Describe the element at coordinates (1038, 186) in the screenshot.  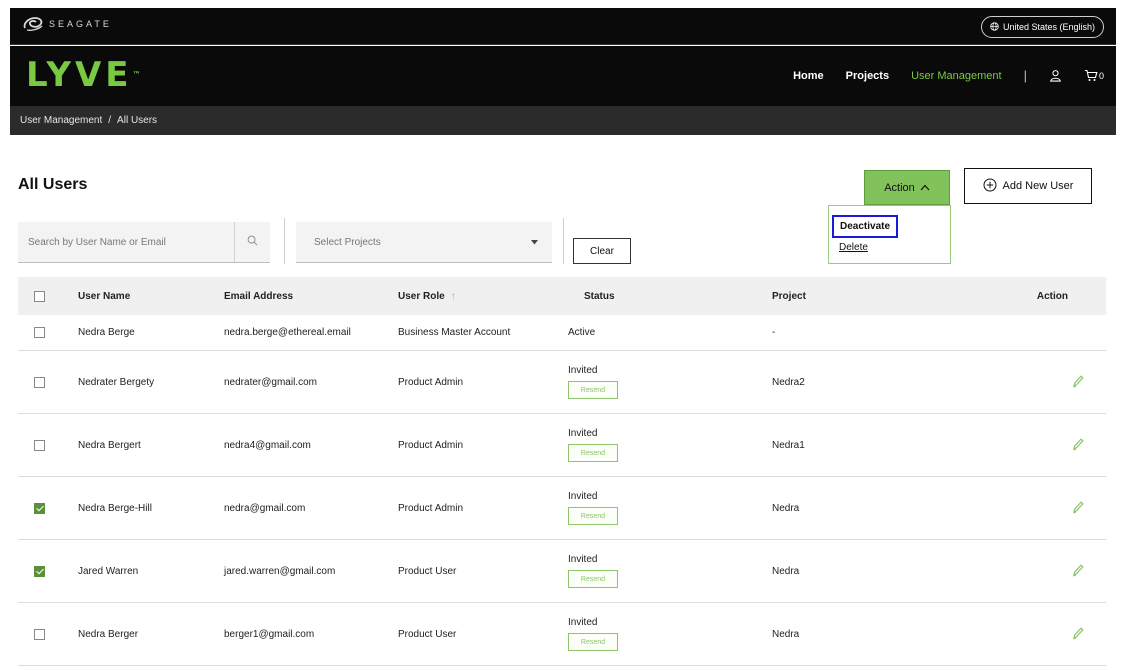
I see `add-new-user-label: Add New User` at that location.